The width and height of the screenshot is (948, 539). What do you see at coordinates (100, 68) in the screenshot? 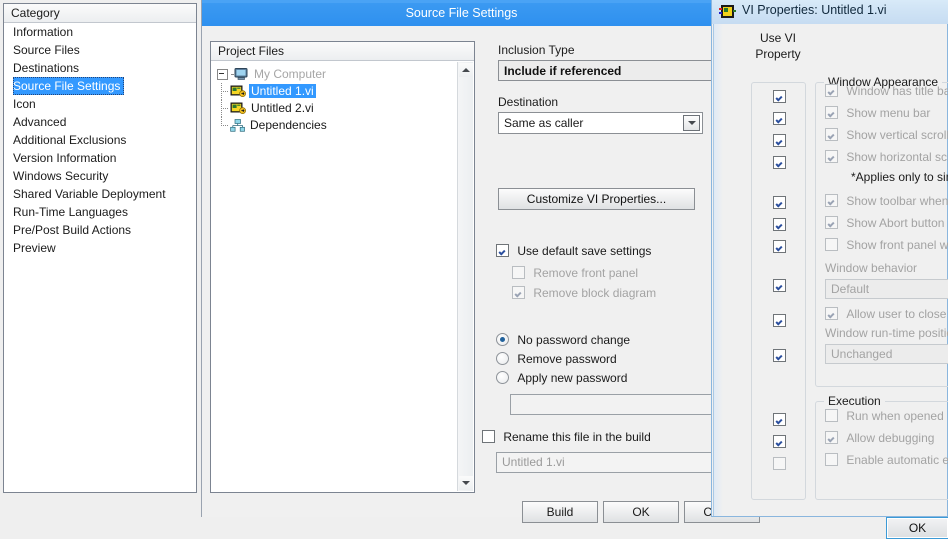
I see `category-item-destinations: Destinations` at bounding box center [100, 68].